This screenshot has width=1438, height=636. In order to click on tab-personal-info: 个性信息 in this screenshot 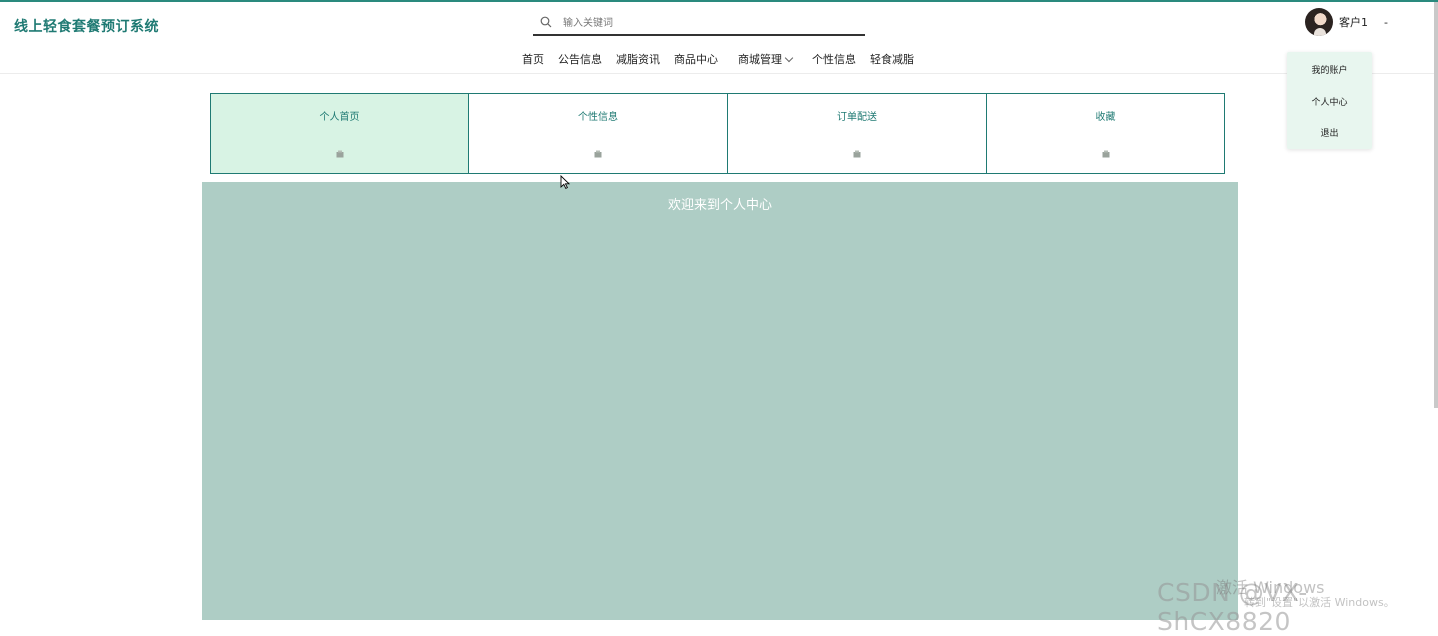, I will do `click(598, 133)`.